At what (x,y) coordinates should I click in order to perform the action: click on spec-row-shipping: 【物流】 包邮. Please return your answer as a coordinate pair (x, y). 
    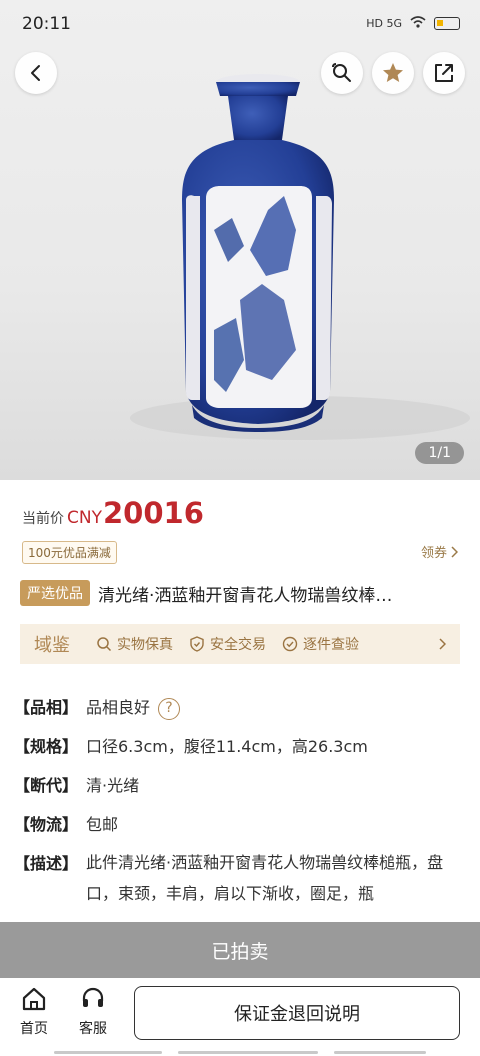
    Looking at the image, I should click on (240, 824).